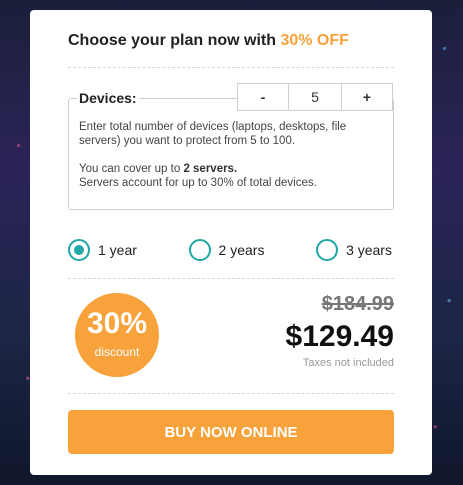 The width and height of the screenshot is (463, 485). Describe the element at coordinates (79, 250) in the screenshot. I see `radio-selected-icon` at that location.